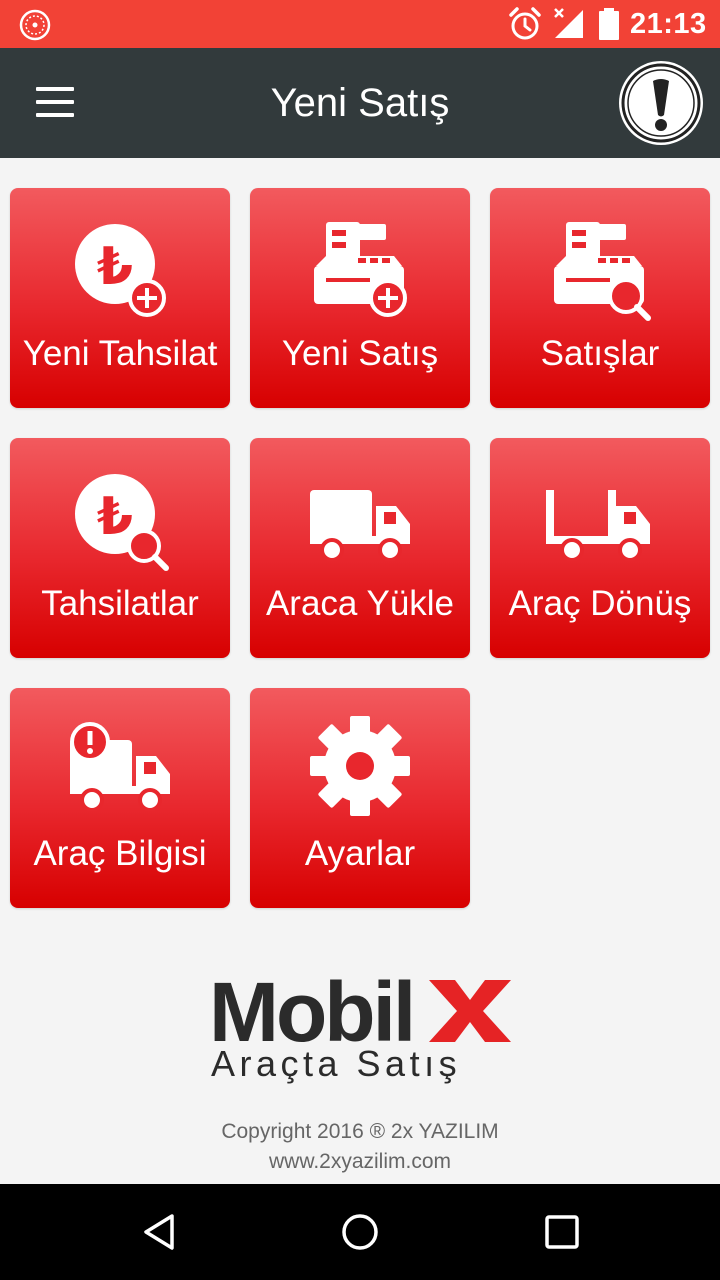 The width and height of the screenshot is (720, 1280). I want to click on website-link: www.2xyazilim.com, so click(360, 1162).